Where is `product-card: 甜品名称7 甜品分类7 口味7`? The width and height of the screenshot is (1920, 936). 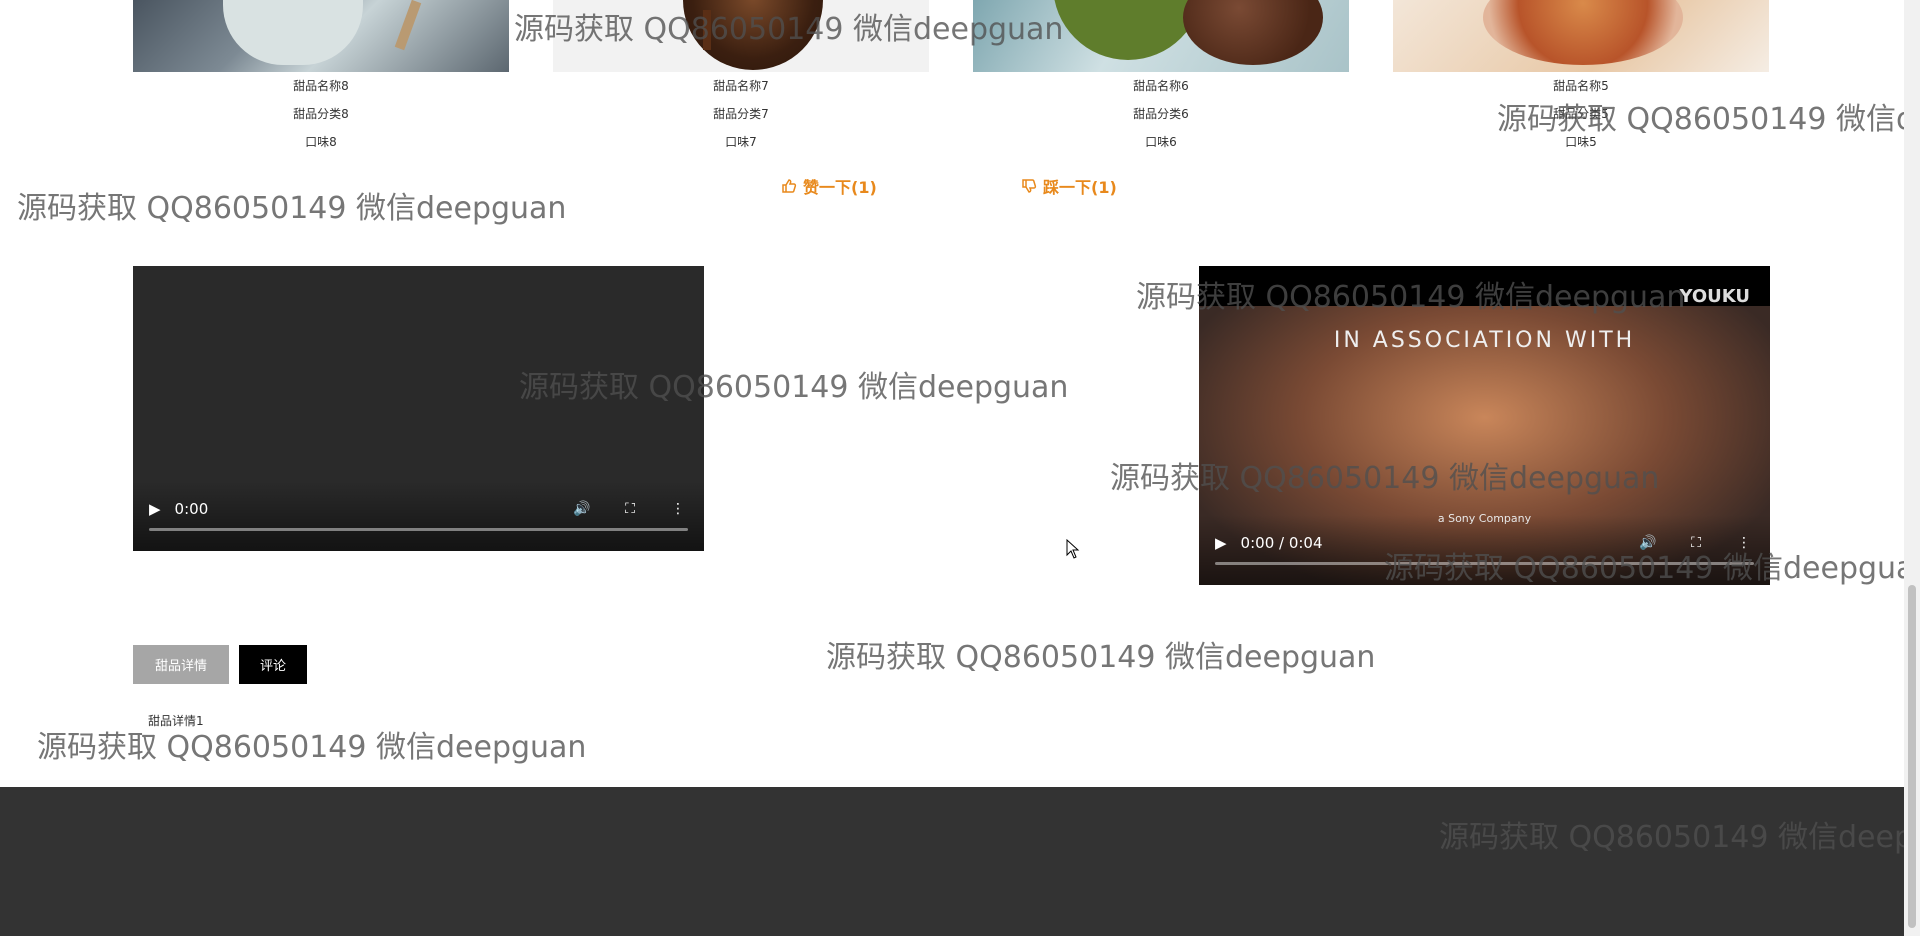
product-card: 甜品名称7 甜品分类7 口味7 is located at coordinates (741, 78).